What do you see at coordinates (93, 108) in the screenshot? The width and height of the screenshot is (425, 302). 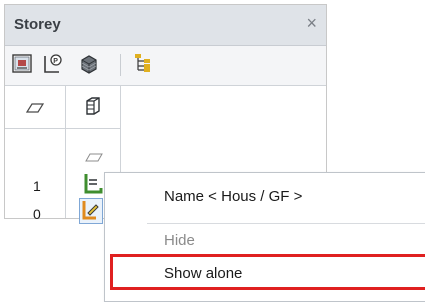 I see `cube-icon` at bounding box center [93, 108].